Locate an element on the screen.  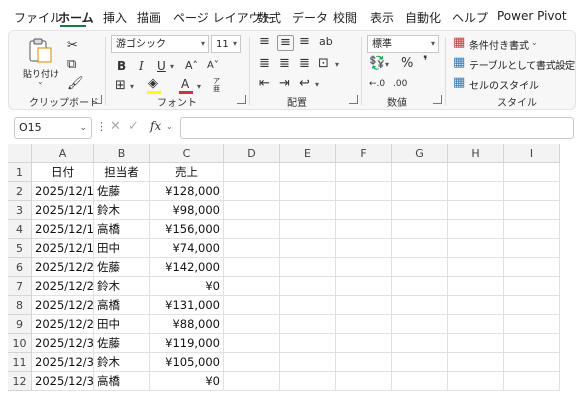
cell-h8 is located at coordinates (476, 305).